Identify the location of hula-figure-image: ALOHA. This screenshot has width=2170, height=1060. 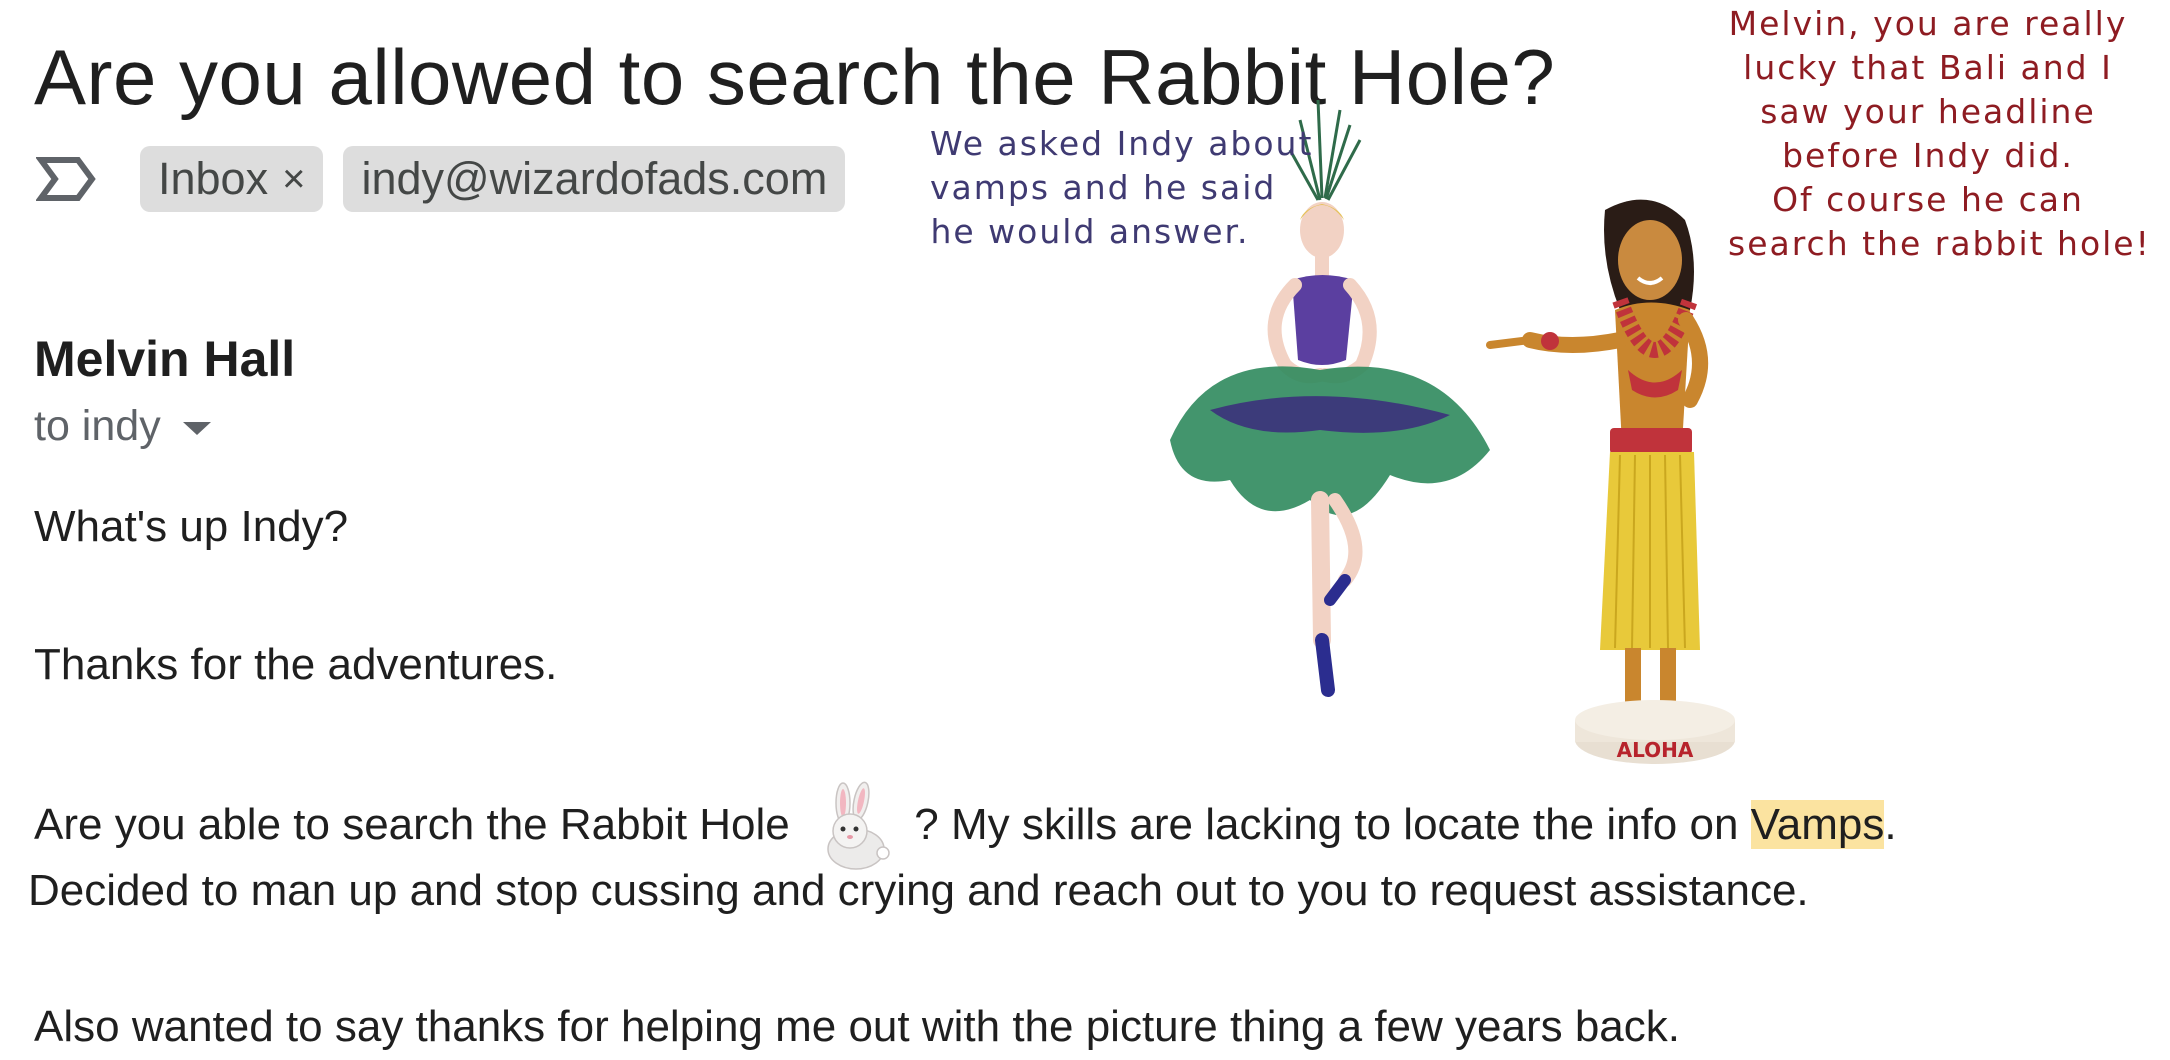
(1610, 481).